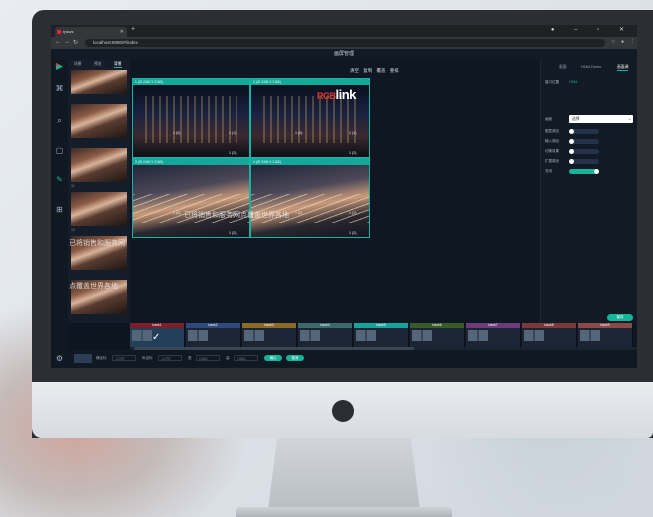 The width and height of the screenshot is (653, 517). I want to click on scene-bank-5: bank5, so click(381, 335).